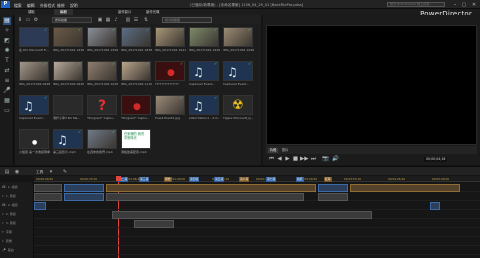 The image size is (480, 258). What do you see at coordinates (146, 20) in the screenshot?
I see `sort-icon: ⇅` at bounding box center [146, 20].